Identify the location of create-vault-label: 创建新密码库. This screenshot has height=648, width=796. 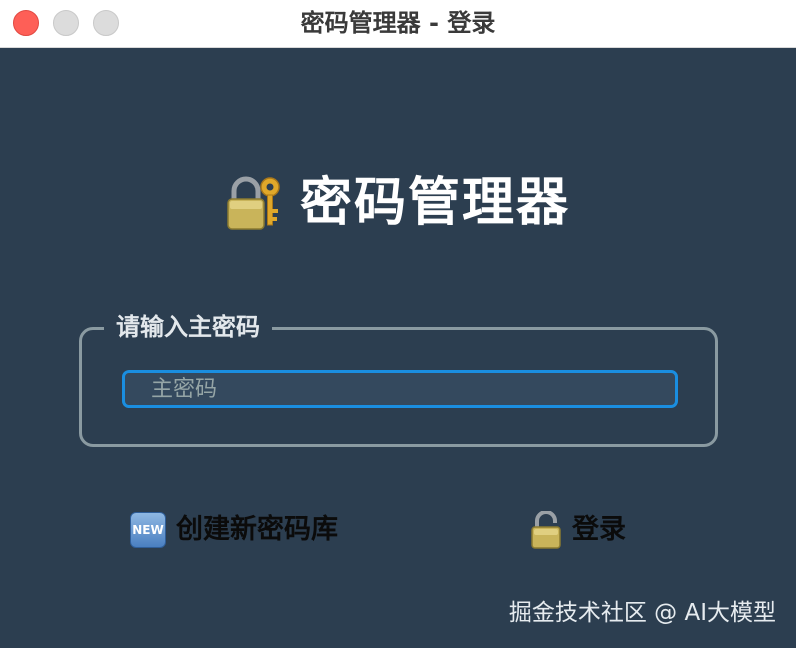
(257, 529).